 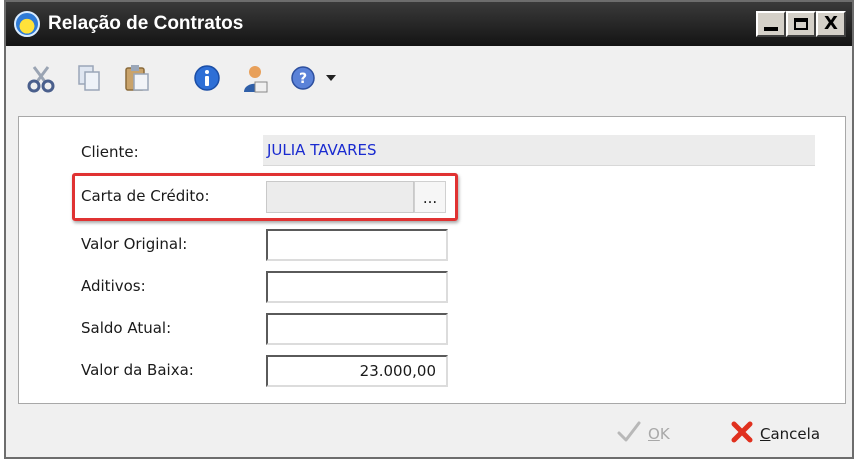 What do you see at coordinates (629, 434) in the screenshot?
I see `checkmark-icon` at bounding box center [629, 434].